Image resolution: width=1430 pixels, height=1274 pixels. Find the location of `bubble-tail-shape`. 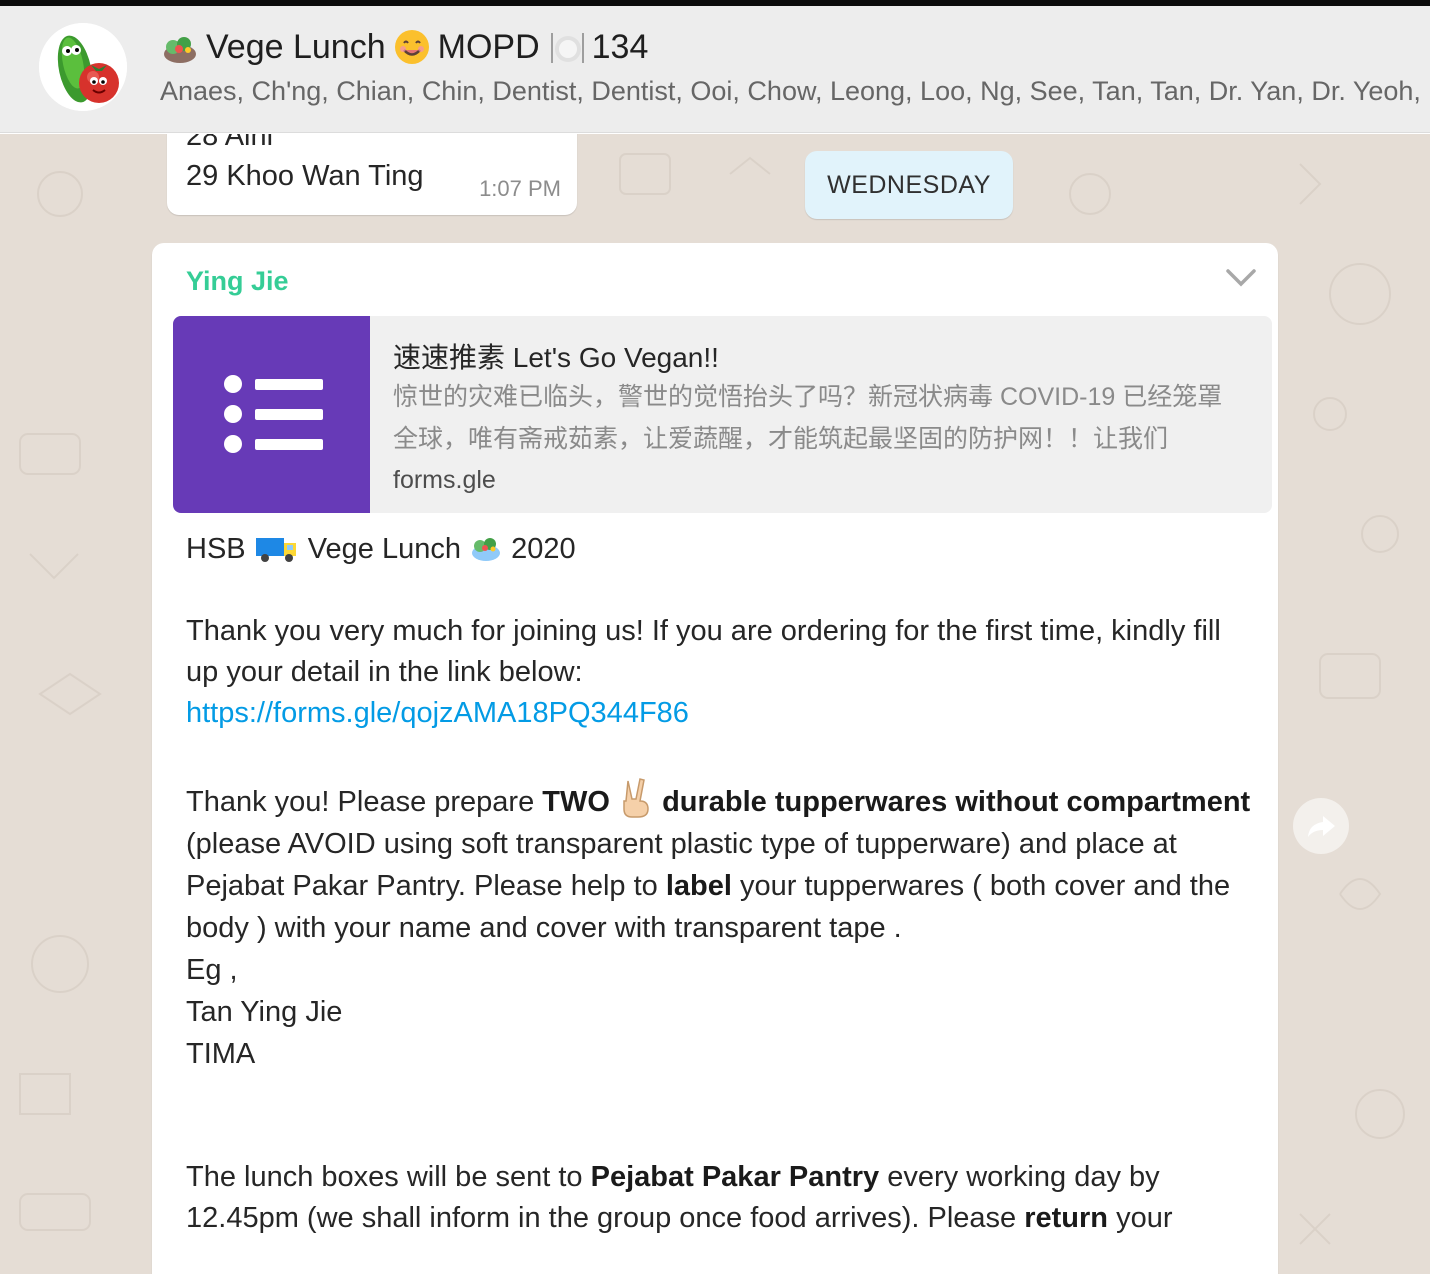

bubble-tail-shape is located at coordinates (164, 257).